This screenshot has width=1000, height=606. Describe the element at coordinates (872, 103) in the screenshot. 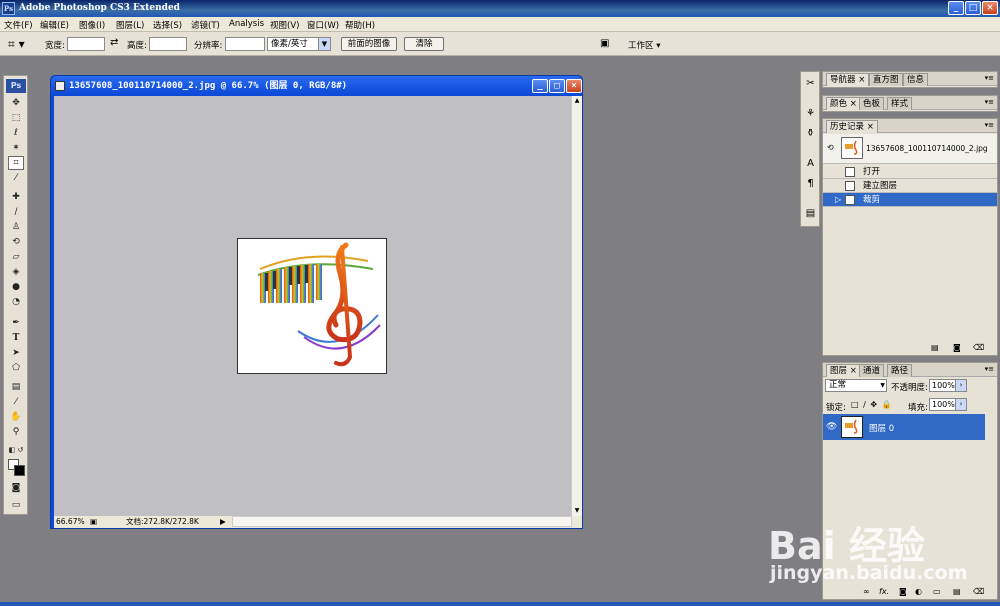

I see `tab-swatches: 色板` at that location.